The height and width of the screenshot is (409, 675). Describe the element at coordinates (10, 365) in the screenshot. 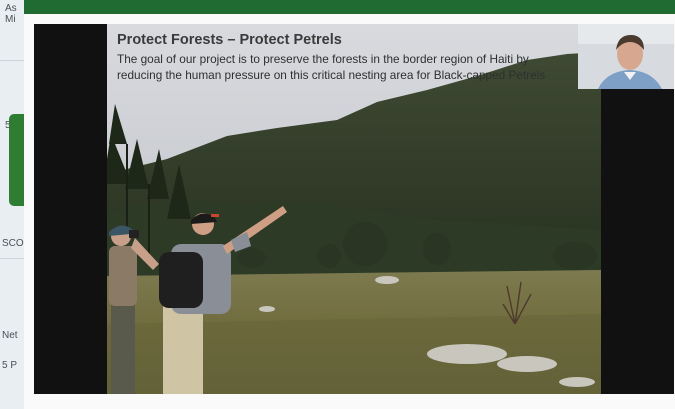

I see `bg-text-fragment: 5 P` at that location.